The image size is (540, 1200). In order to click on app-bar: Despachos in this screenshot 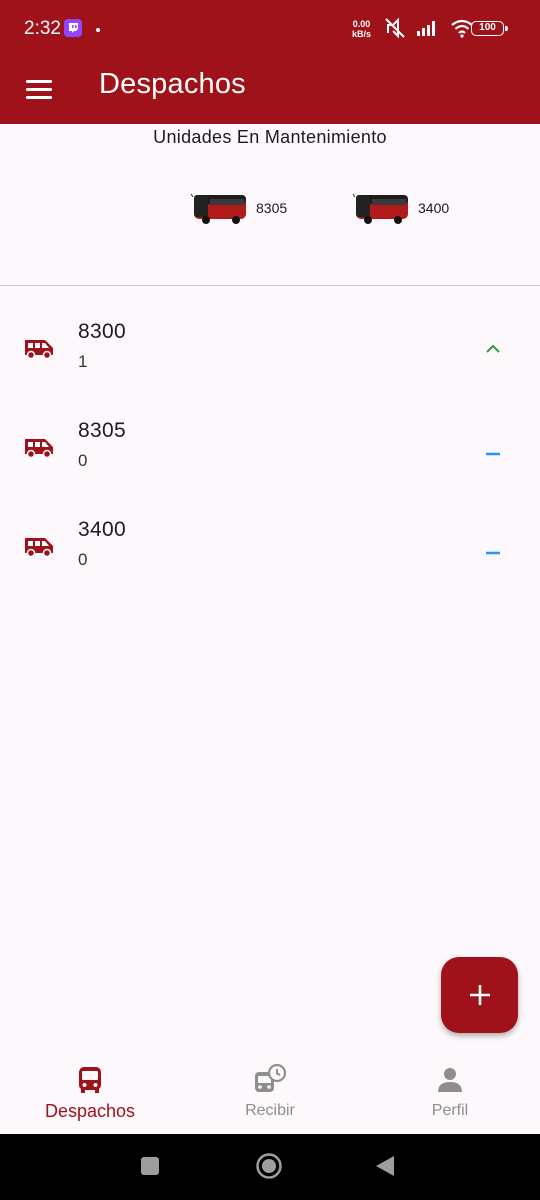, I will do `click(270, 91)`.